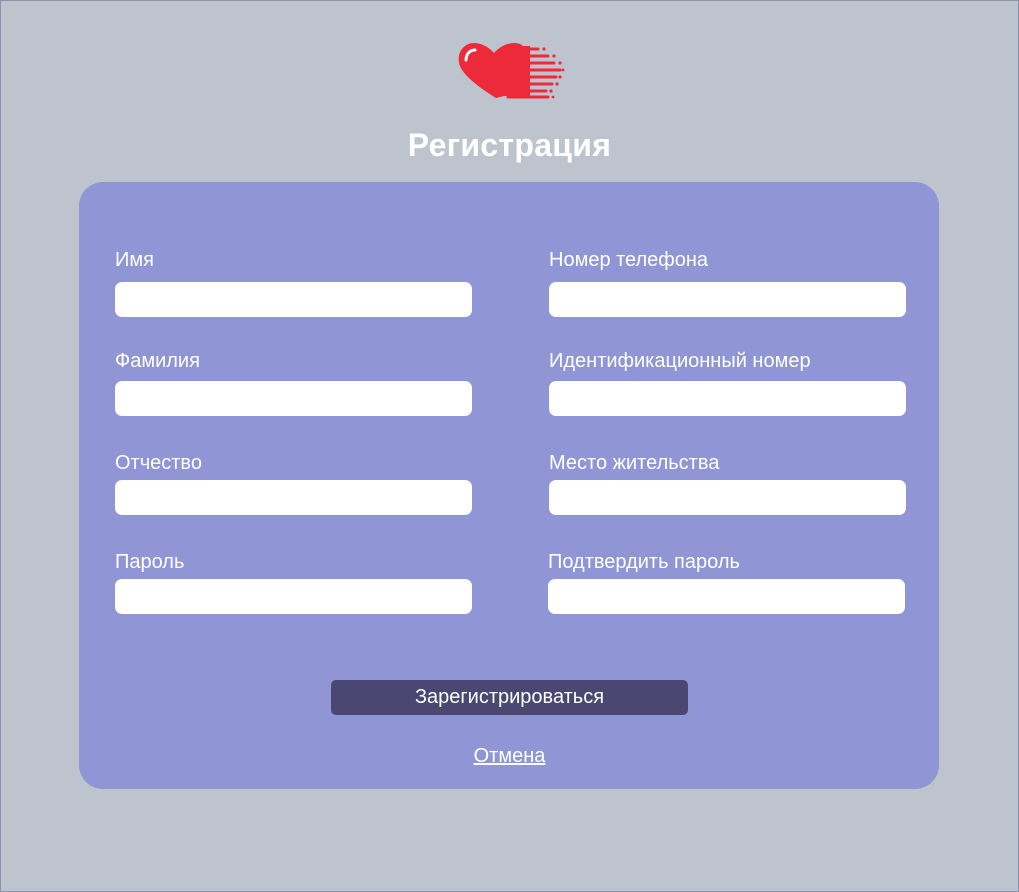 Image resolution: width=1019 pixels, height=892 pixels. What do you see at coordinates (293, 596) in the screenshot?
I see `password-input` at bounding box center [293, 596].